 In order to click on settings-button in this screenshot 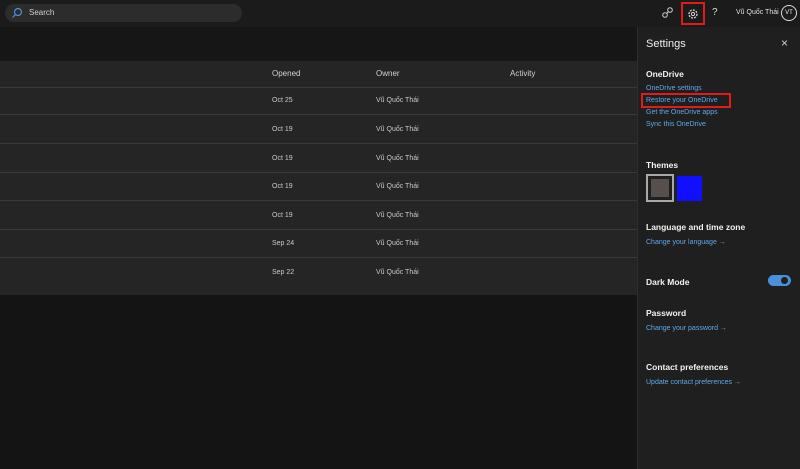, I will do `click(693, 13)`.